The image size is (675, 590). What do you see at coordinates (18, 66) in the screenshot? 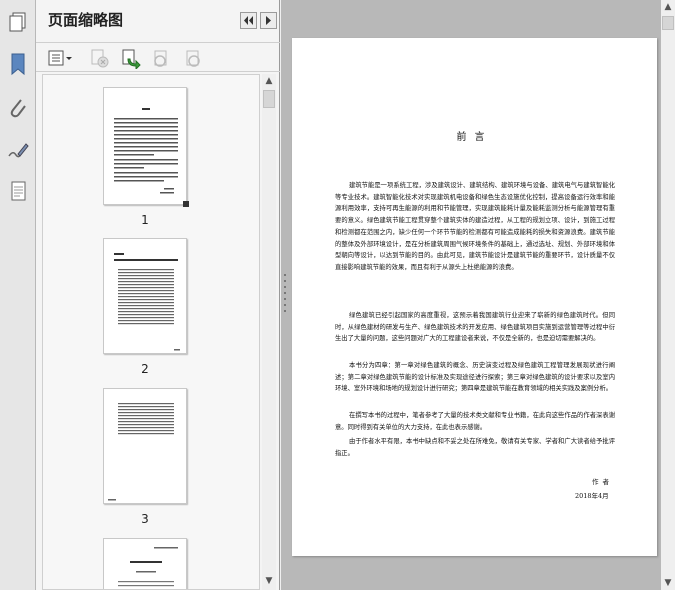
I see `bookmark-icon` at bounding box center [18, 66].